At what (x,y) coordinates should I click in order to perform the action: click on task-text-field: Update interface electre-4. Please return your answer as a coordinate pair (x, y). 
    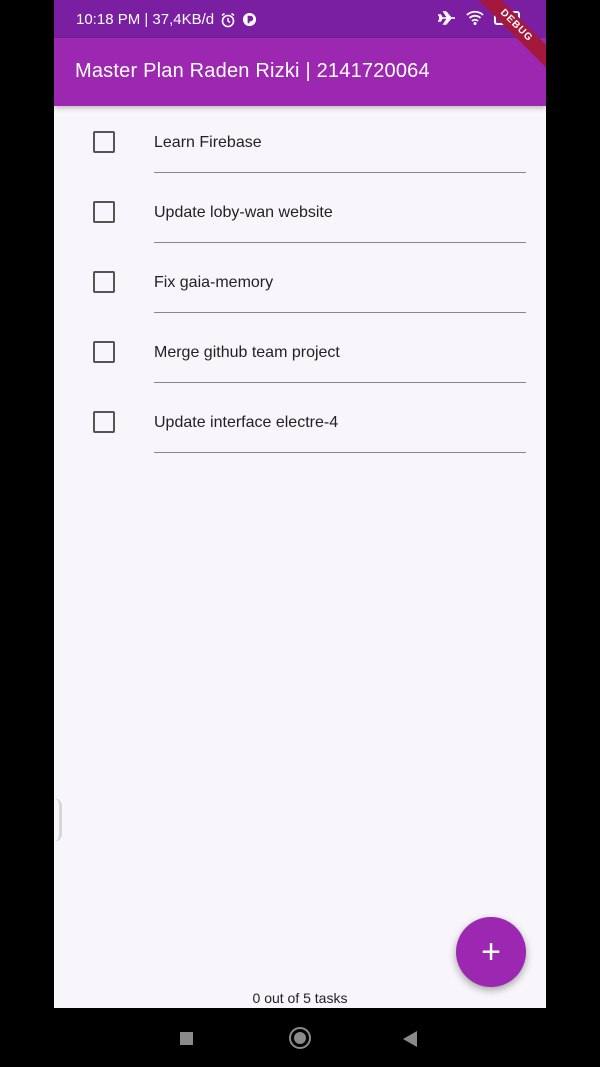
    Looking at the image, I should click on (340, 419).